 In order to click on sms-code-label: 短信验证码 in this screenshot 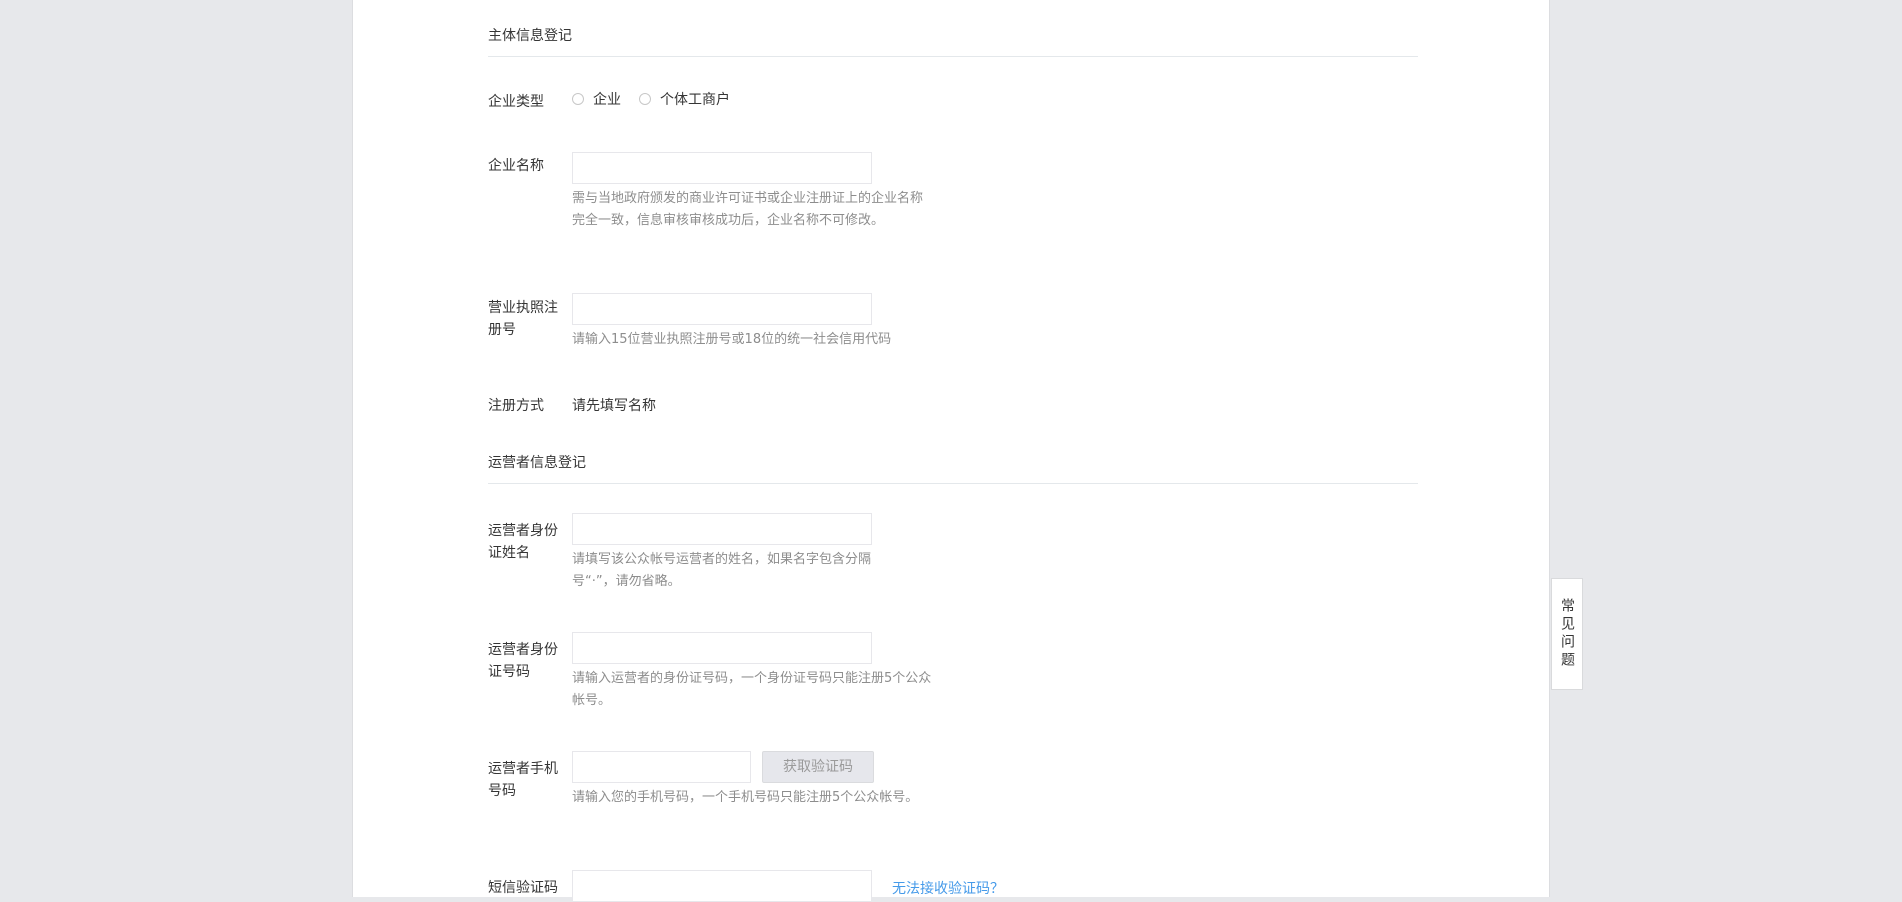, I will do `click(523, 888)`.